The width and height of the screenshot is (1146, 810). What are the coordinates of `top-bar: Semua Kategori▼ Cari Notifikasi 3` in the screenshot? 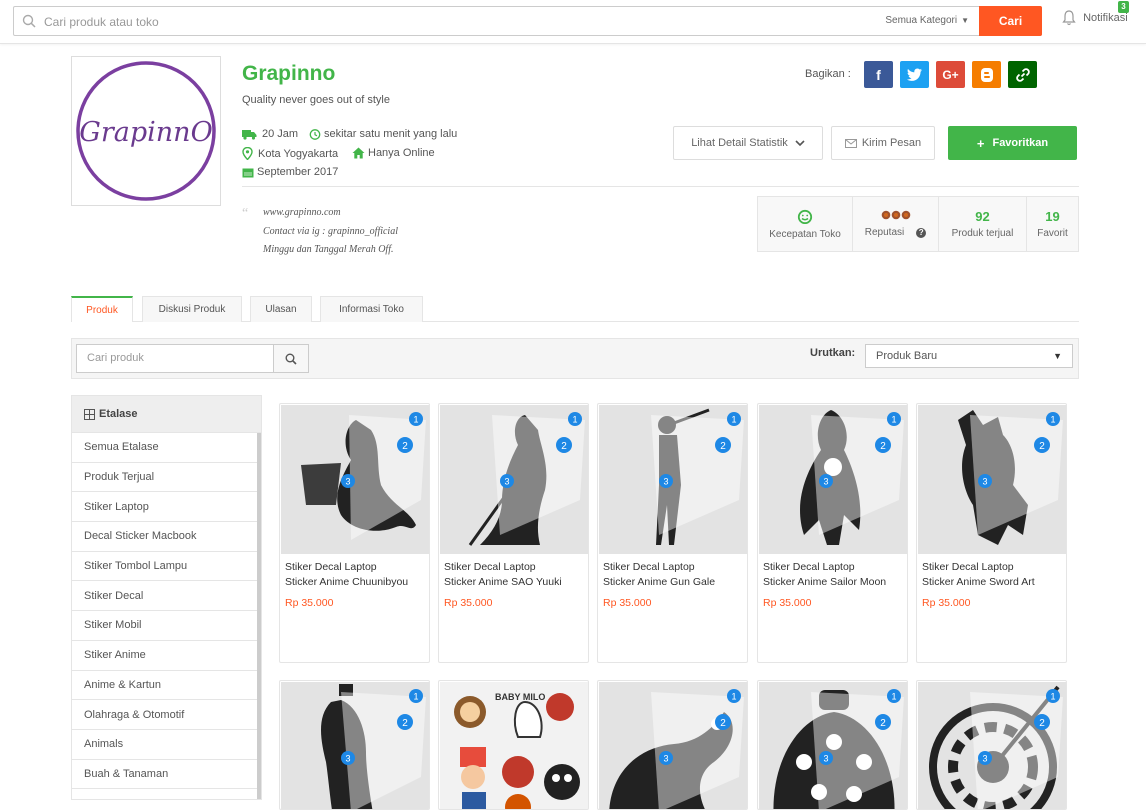 It's located at (573, 22).